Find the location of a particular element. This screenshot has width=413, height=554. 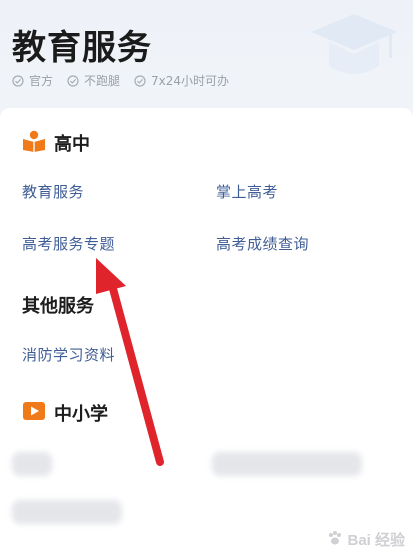

tag-label: 不跑腿 is located at coordinates (102, 81).